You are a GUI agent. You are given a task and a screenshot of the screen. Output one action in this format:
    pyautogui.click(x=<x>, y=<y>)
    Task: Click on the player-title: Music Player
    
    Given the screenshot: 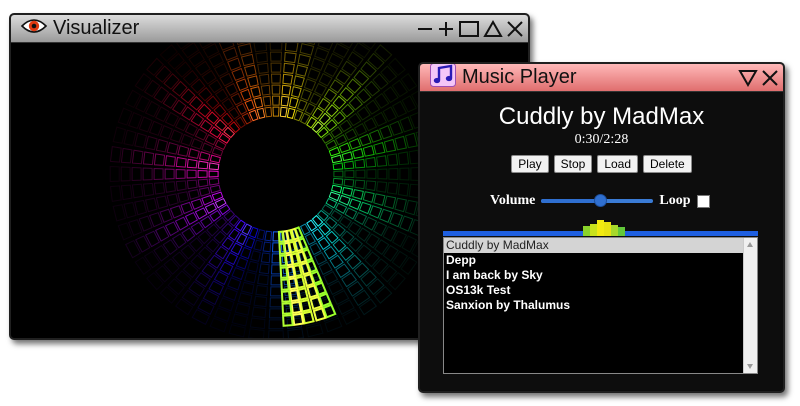 What is the action you would take?
    pyautogui.click(x=519, y=77)
    